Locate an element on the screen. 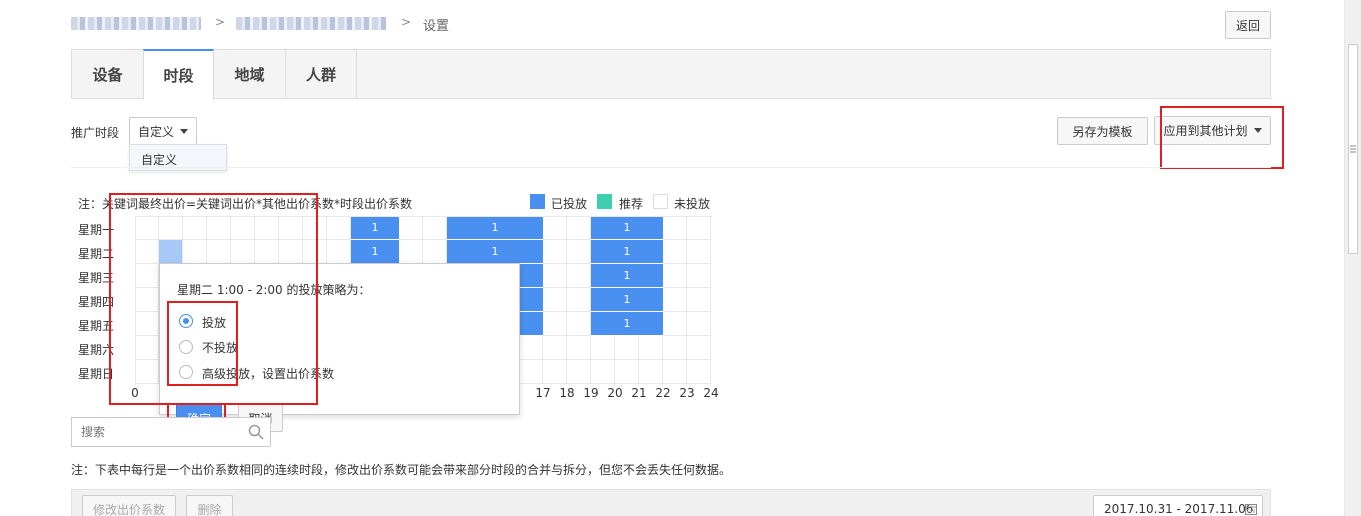 The width and height of the screenshot is (1361, 516). delete-button: 删除 is located at coordinates (209, 505).